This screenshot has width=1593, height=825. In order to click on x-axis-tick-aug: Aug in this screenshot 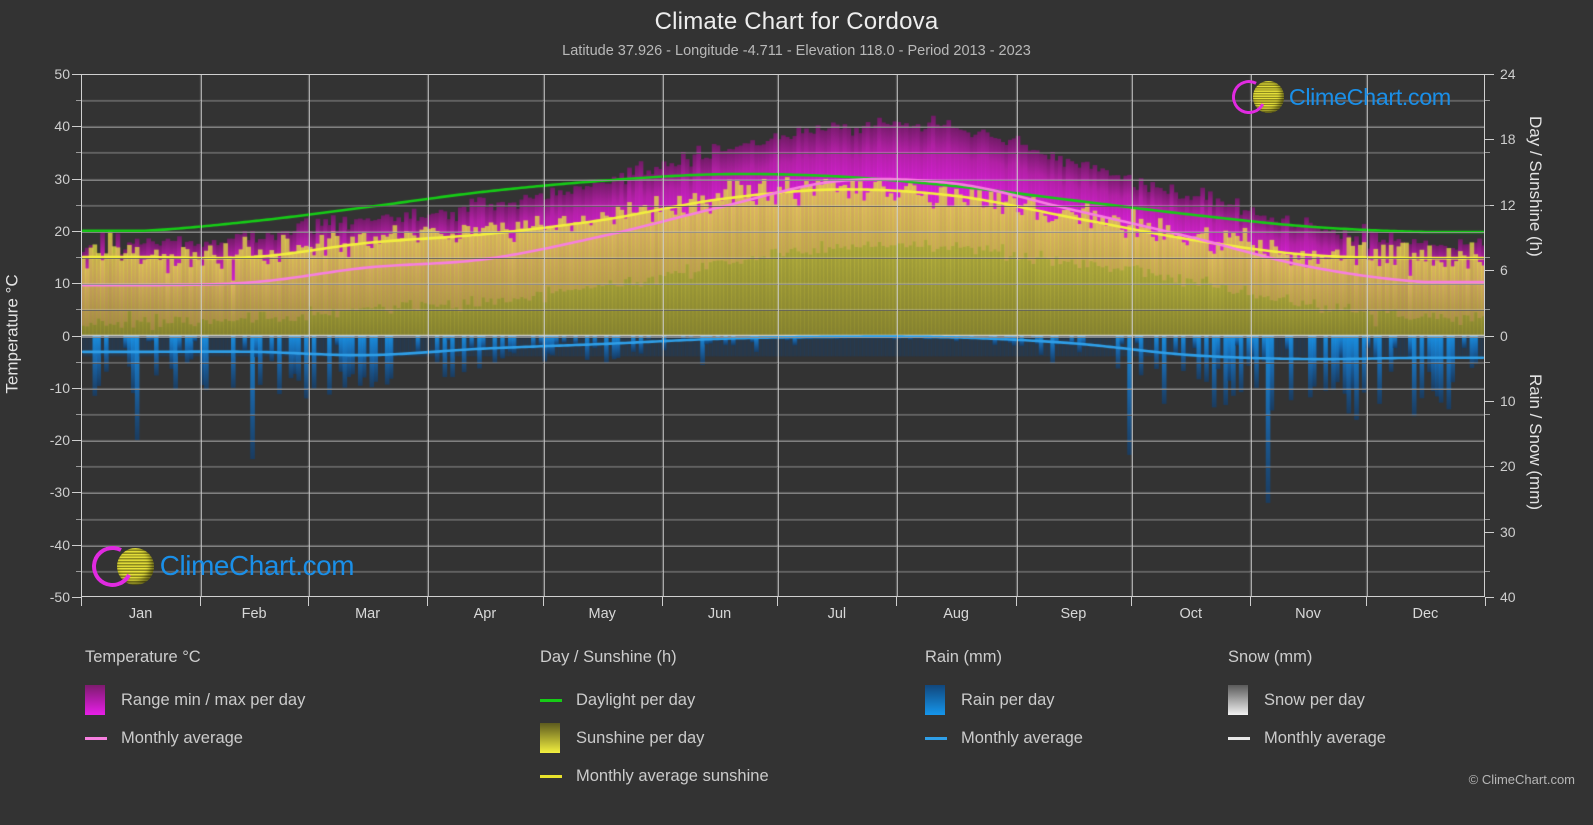, I will do `click(956, 614)`.